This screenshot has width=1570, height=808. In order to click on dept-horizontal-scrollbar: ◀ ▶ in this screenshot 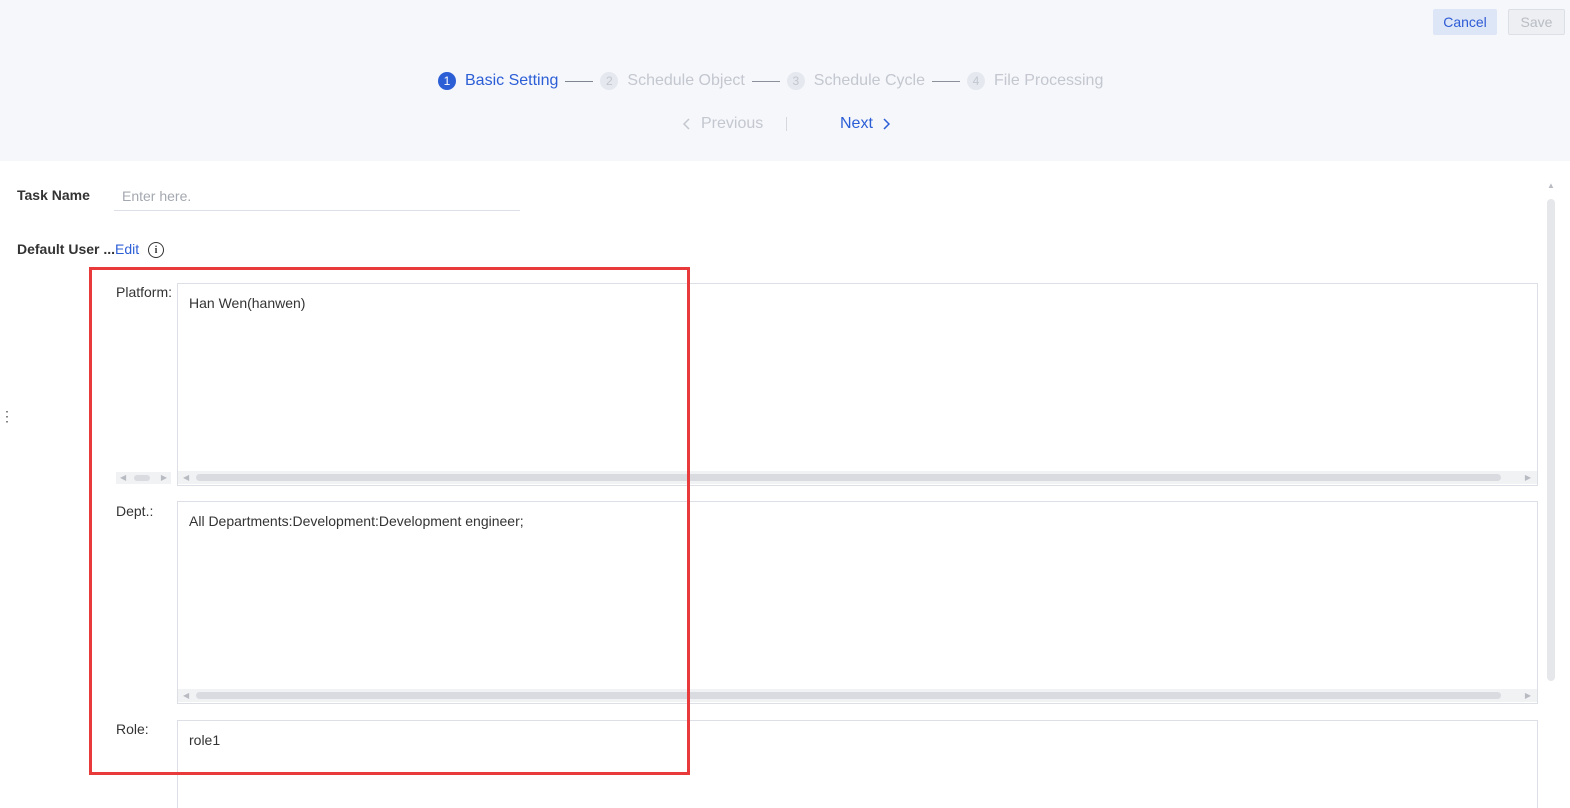, I will do `click(857, 695)`.